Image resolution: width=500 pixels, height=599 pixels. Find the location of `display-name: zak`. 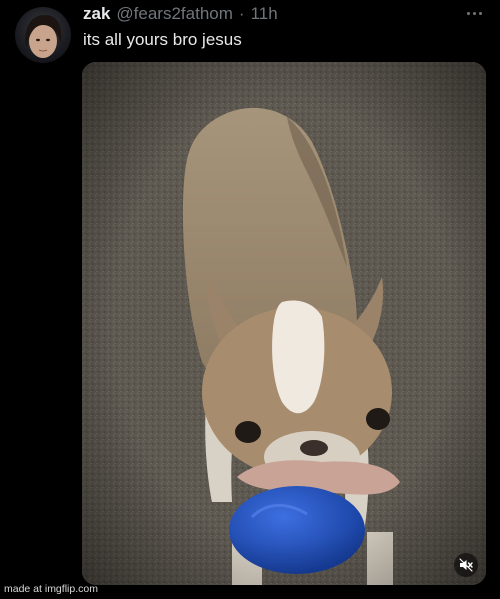

display-name: zak is located at coordinates (96, 14).